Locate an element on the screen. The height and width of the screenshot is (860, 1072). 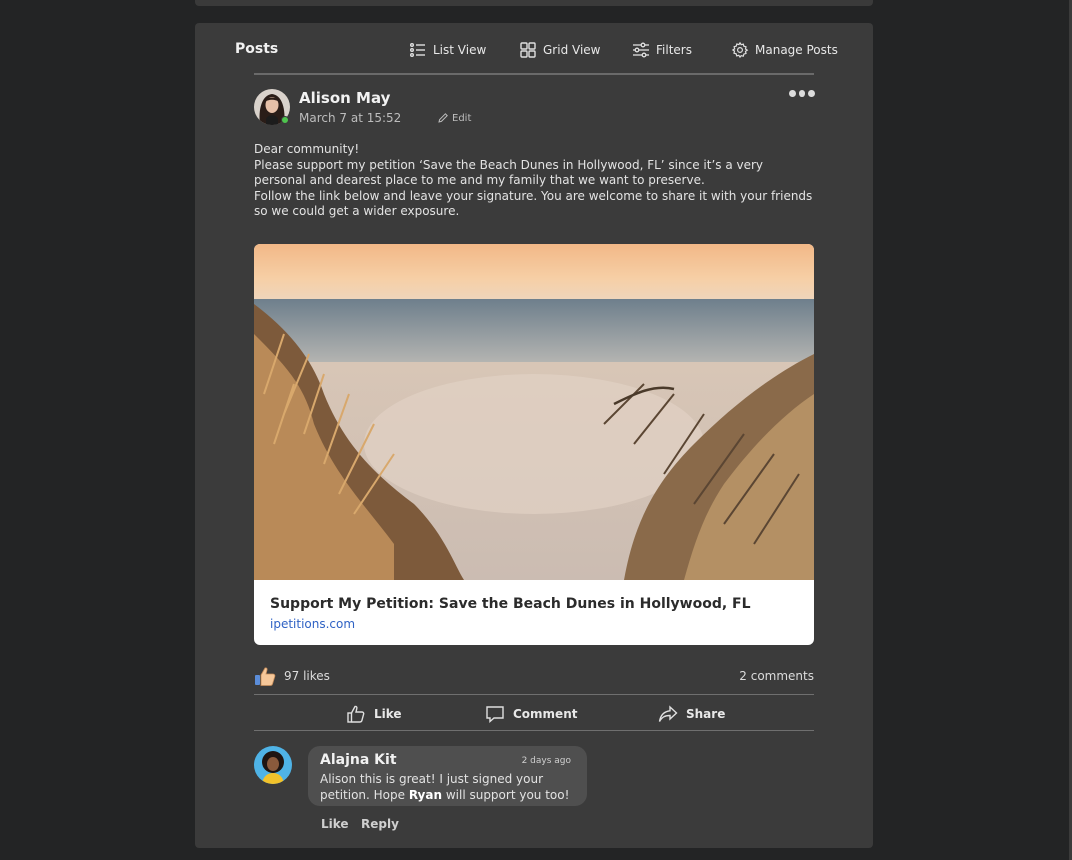
post-author-name: Alison May is located at coordinates (344, 98).